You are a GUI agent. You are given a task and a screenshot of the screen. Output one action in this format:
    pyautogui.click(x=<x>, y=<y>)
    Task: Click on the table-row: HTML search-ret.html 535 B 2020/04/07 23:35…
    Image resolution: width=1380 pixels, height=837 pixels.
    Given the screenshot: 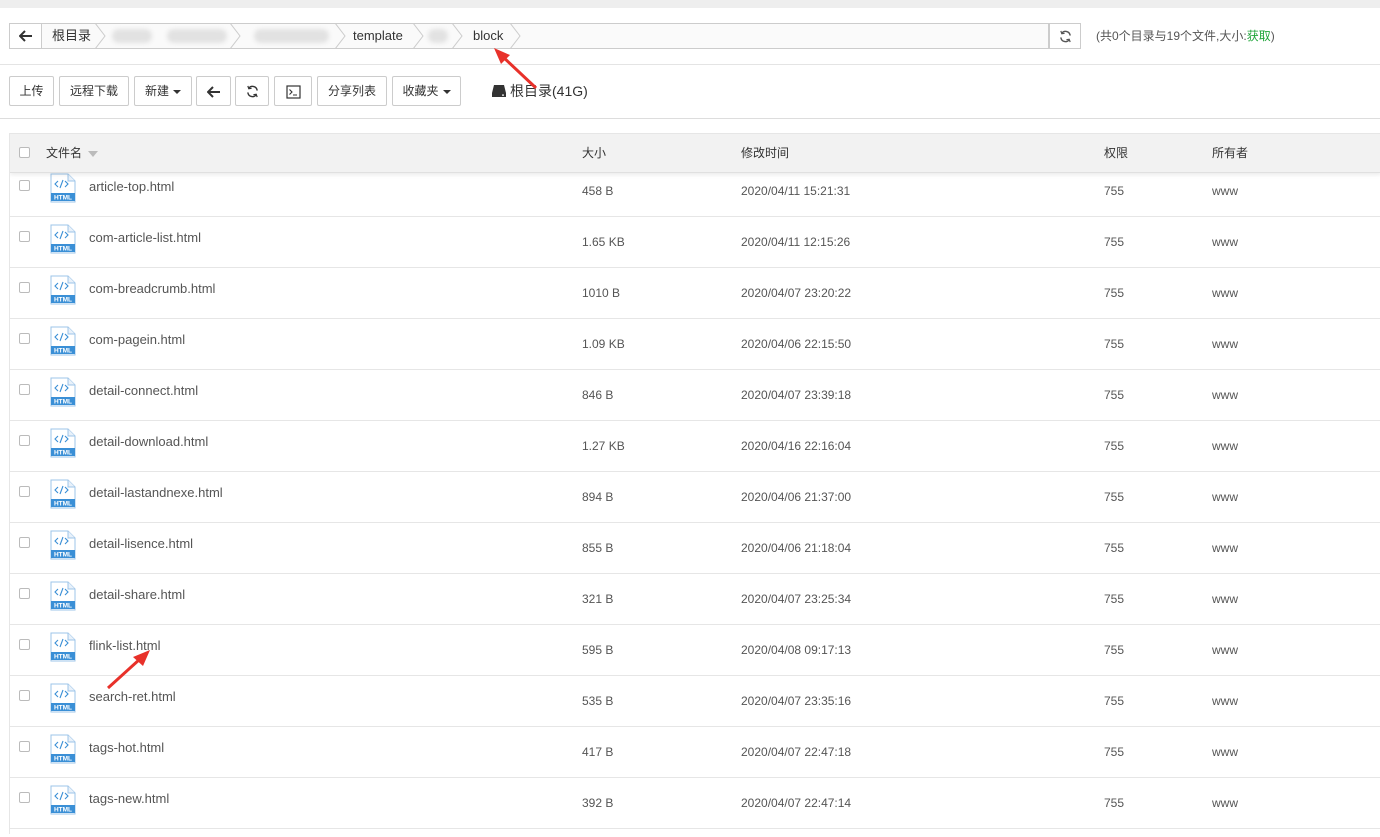 What is the action you would take?
    pyautogui.click(x=695, y=701)
    